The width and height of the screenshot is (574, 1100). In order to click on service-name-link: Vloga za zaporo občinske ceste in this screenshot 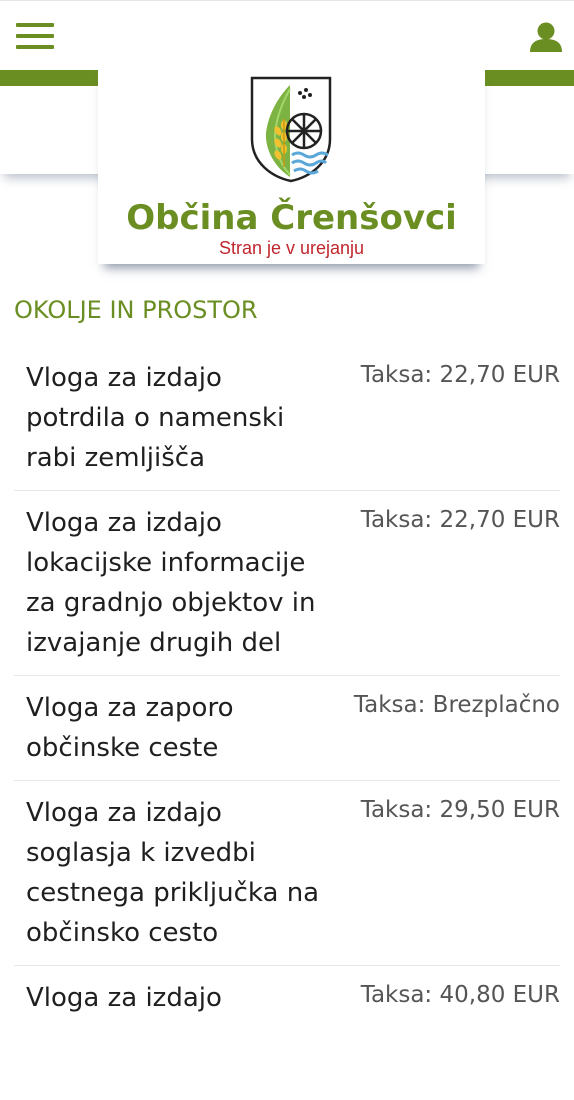, I will do `click(176, 728)`.